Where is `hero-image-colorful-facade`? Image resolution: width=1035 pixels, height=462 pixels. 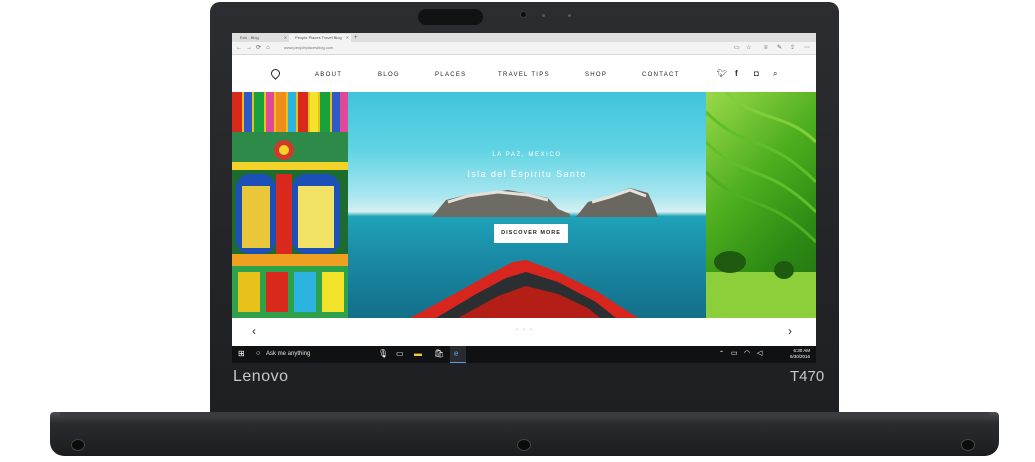
hero-image-colorful-facade is located at coordinates (290, 205).